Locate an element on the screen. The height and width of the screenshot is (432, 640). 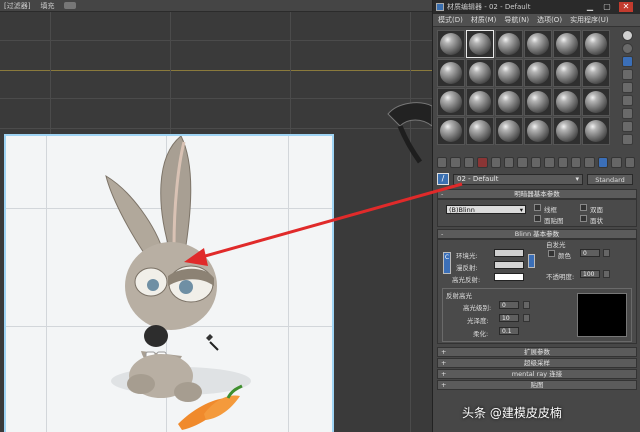
collapse-icon: - is located at coordinates (442, 194).